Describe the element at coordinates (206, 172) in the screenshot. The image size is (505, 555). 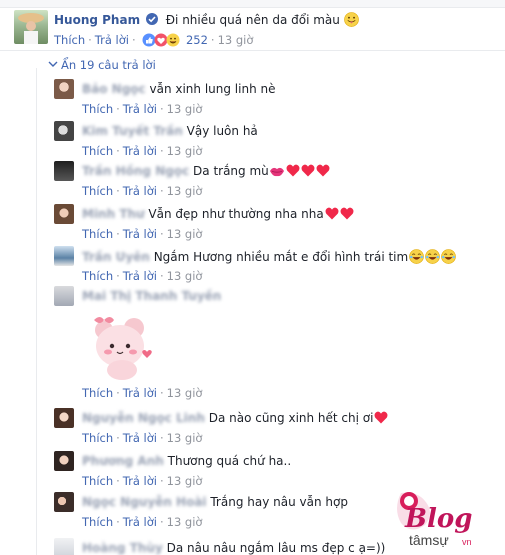
I see `reply-text-line: Trần Hồng Ngọc Da trắng mù` at that location.